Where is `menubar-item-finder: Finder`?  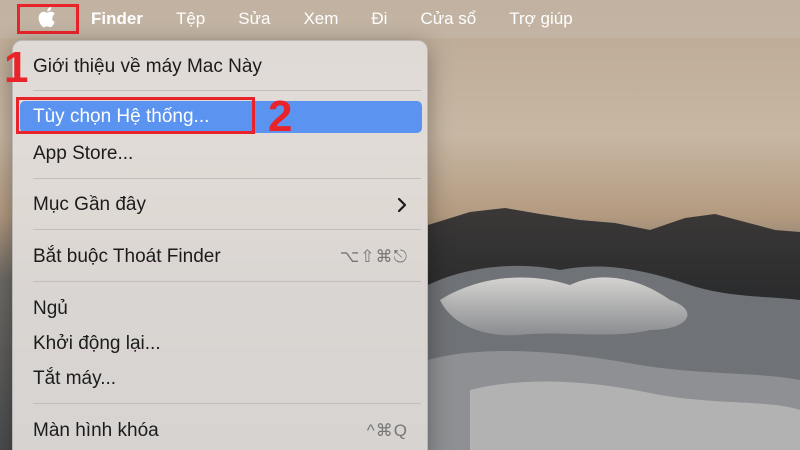 menubar-item-finder: Finder is located at coordinates (117, 19).